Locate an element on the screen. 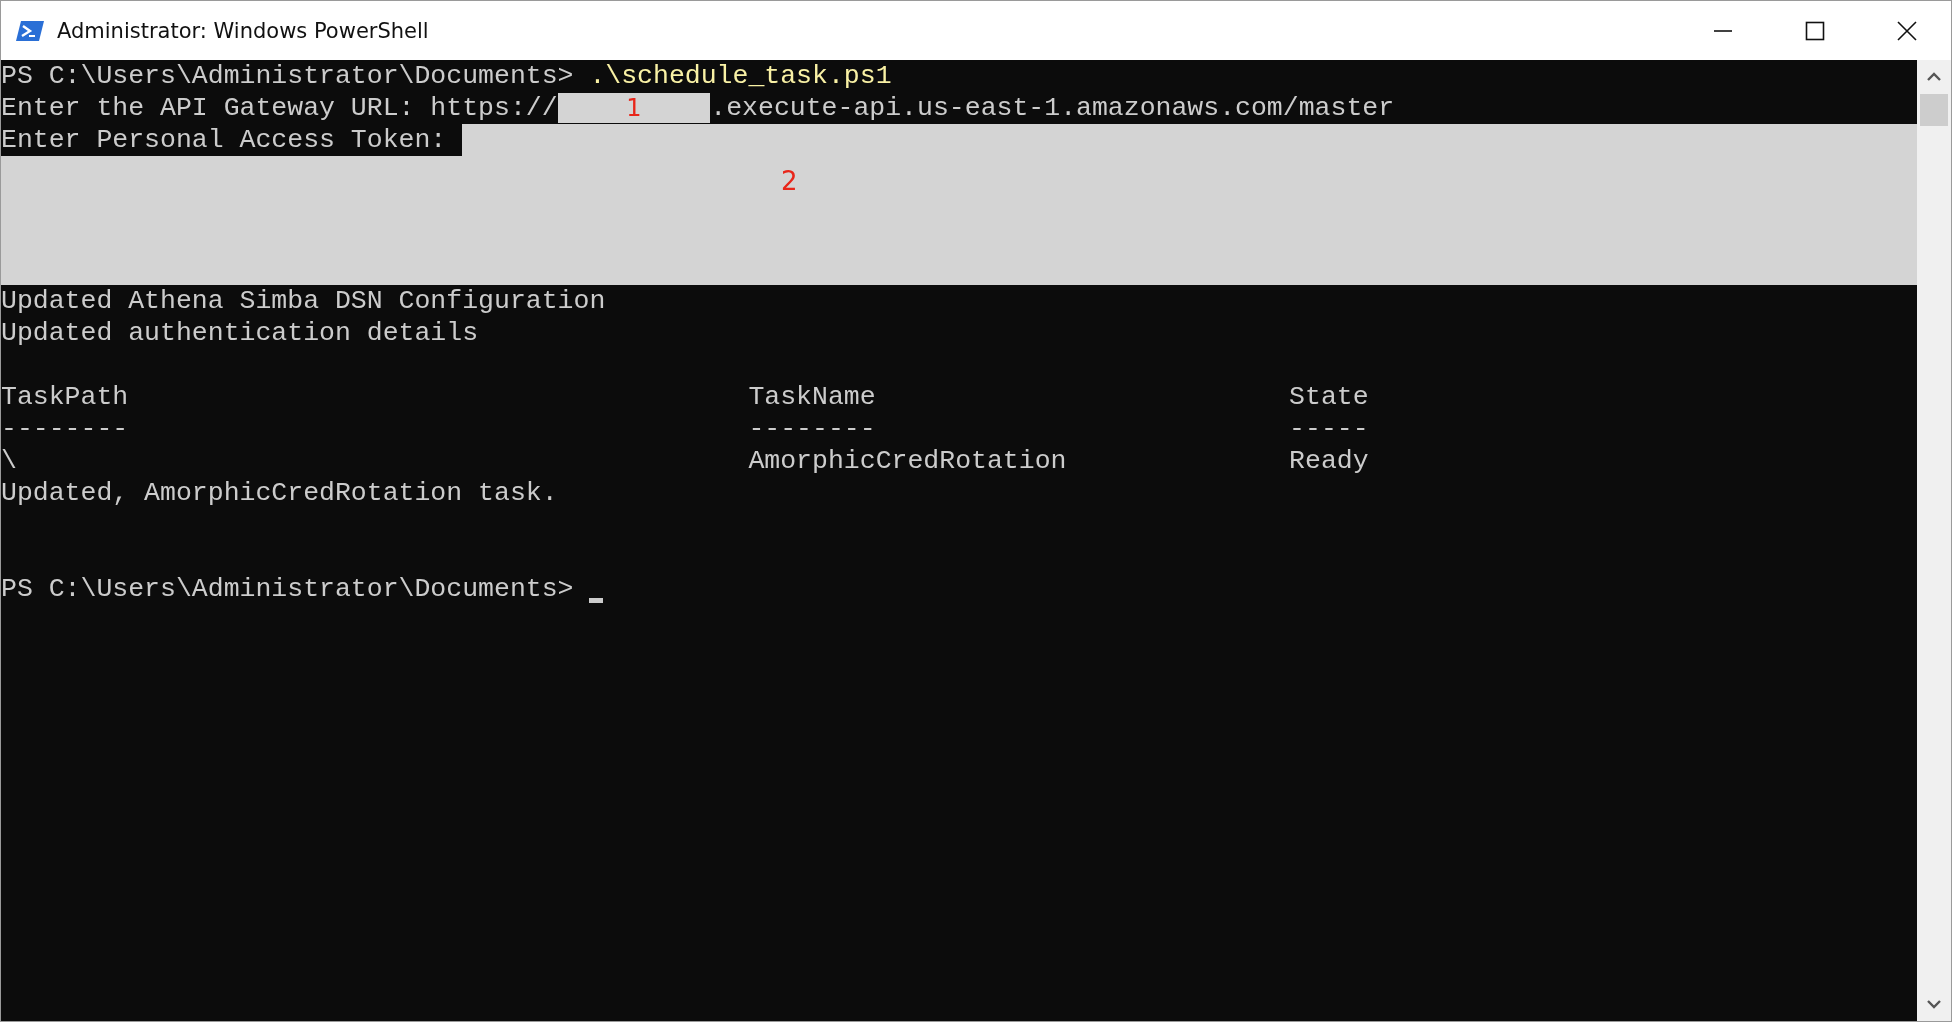 This screenshot has height=1022, width=1952. url-text: .execute-api.us-east-1.amazonaws.com/master is located at coordinates (1052, 108).